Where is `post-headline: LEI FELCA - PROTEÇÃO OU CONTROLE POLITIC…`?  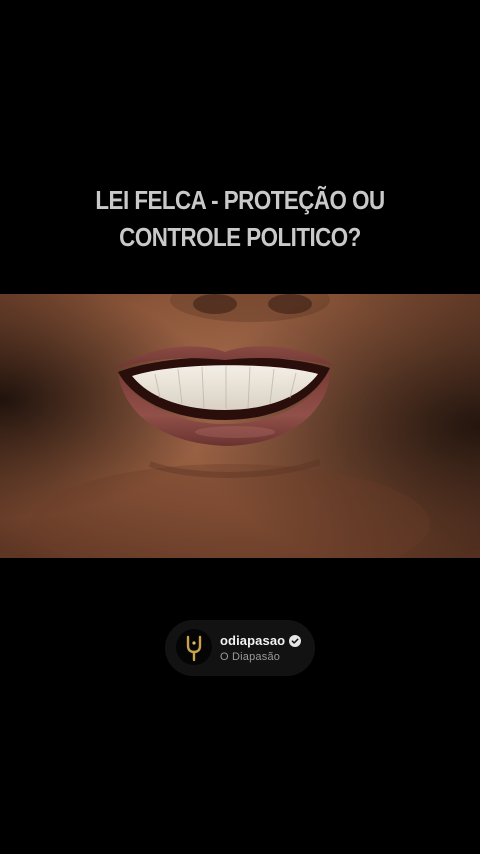
post-headline: LEI FELCA - PROTEÇÃO OU CONTROLE POLITIC… is located at coordinates (240, 219).